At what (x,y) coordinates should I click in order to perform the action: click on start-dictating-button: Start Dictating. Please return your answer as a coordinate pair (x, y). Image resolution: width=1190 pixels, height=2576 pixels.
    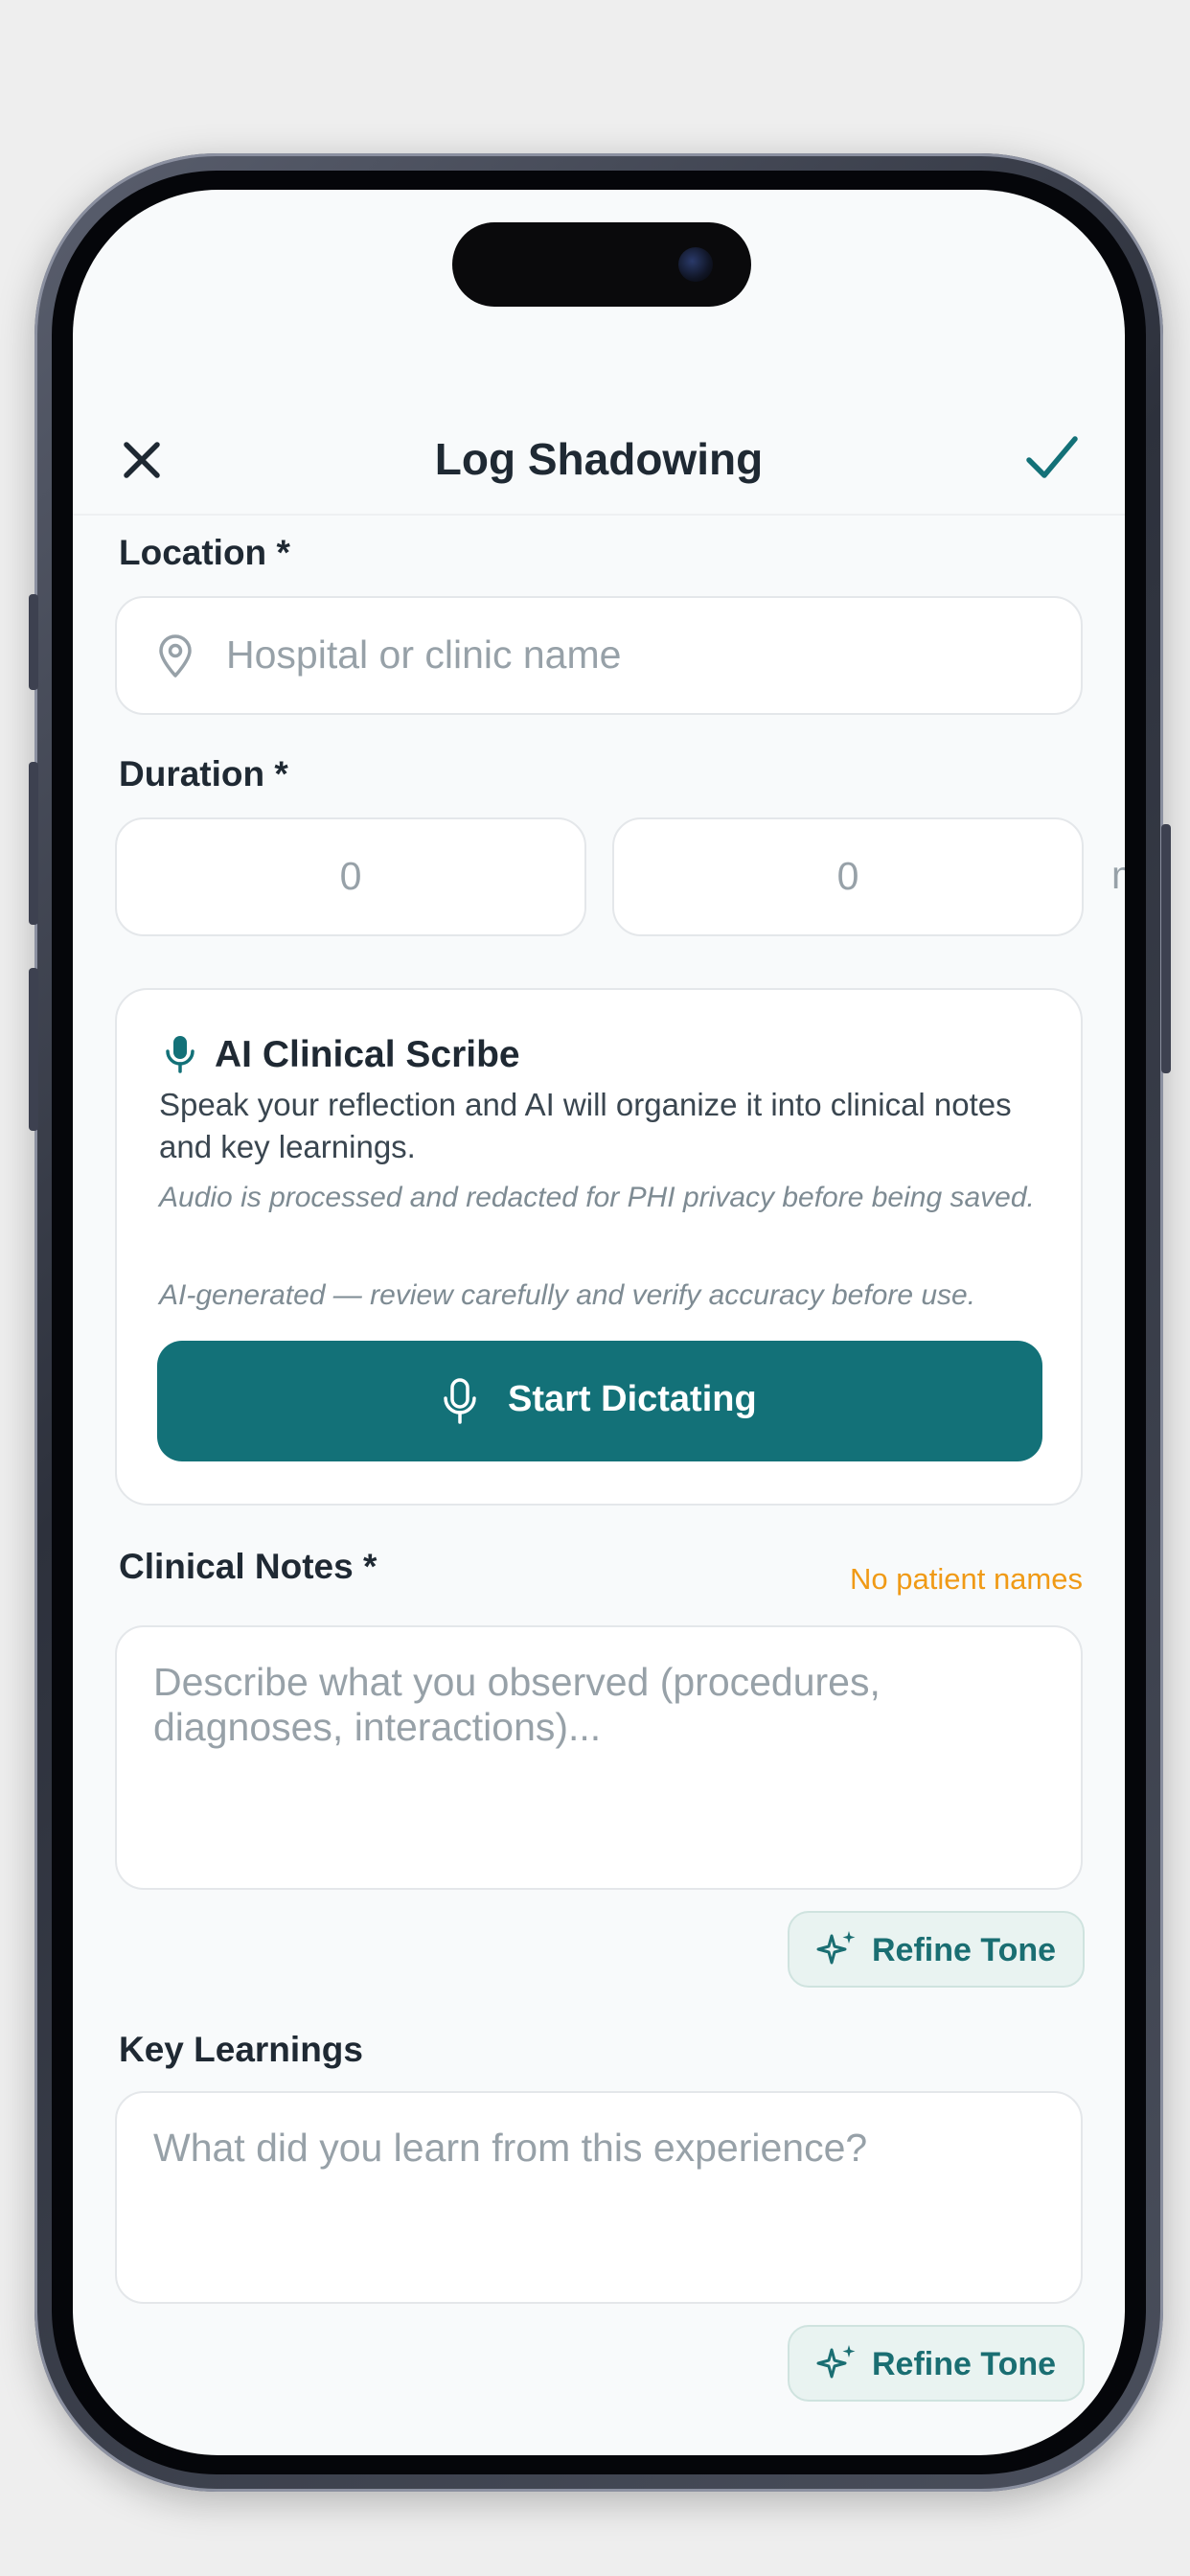
    Looking at the image, I should click on (600, 1401).